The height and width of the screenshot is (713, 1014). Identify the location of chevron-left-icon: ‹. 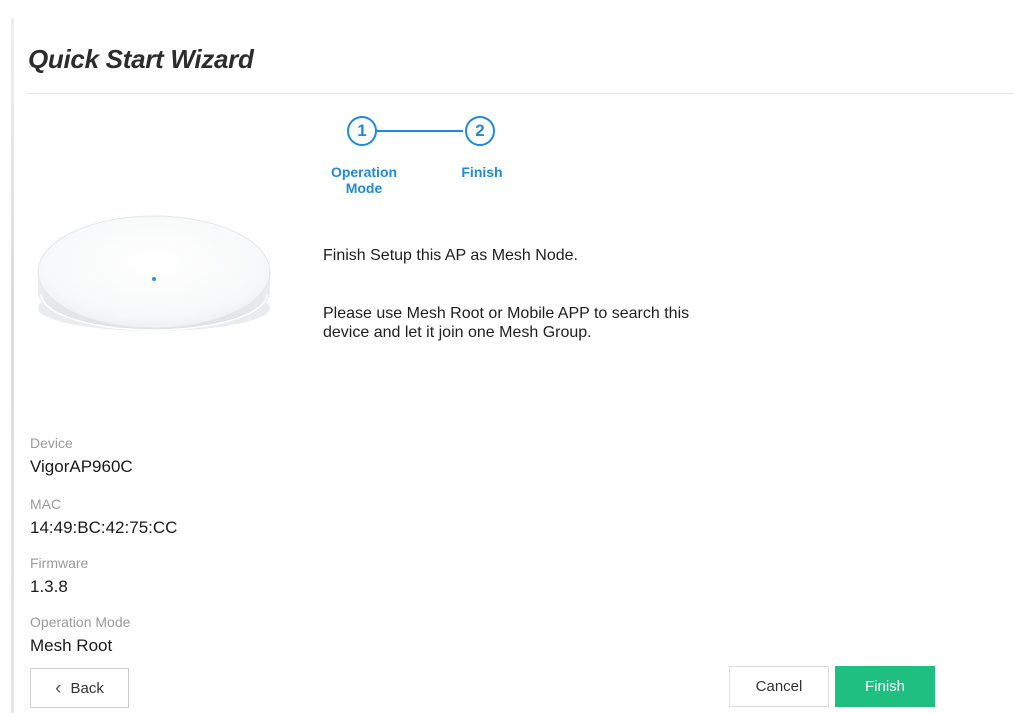
(58, 688).